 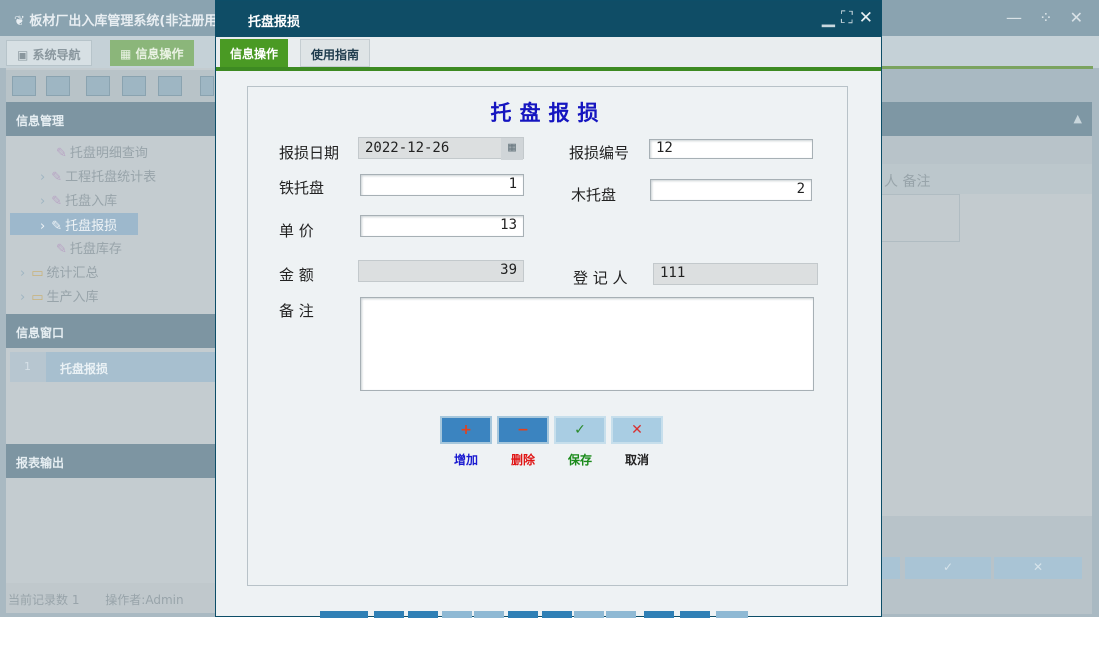 I want to click on user-tool-icon, so click(x=134, y=86).